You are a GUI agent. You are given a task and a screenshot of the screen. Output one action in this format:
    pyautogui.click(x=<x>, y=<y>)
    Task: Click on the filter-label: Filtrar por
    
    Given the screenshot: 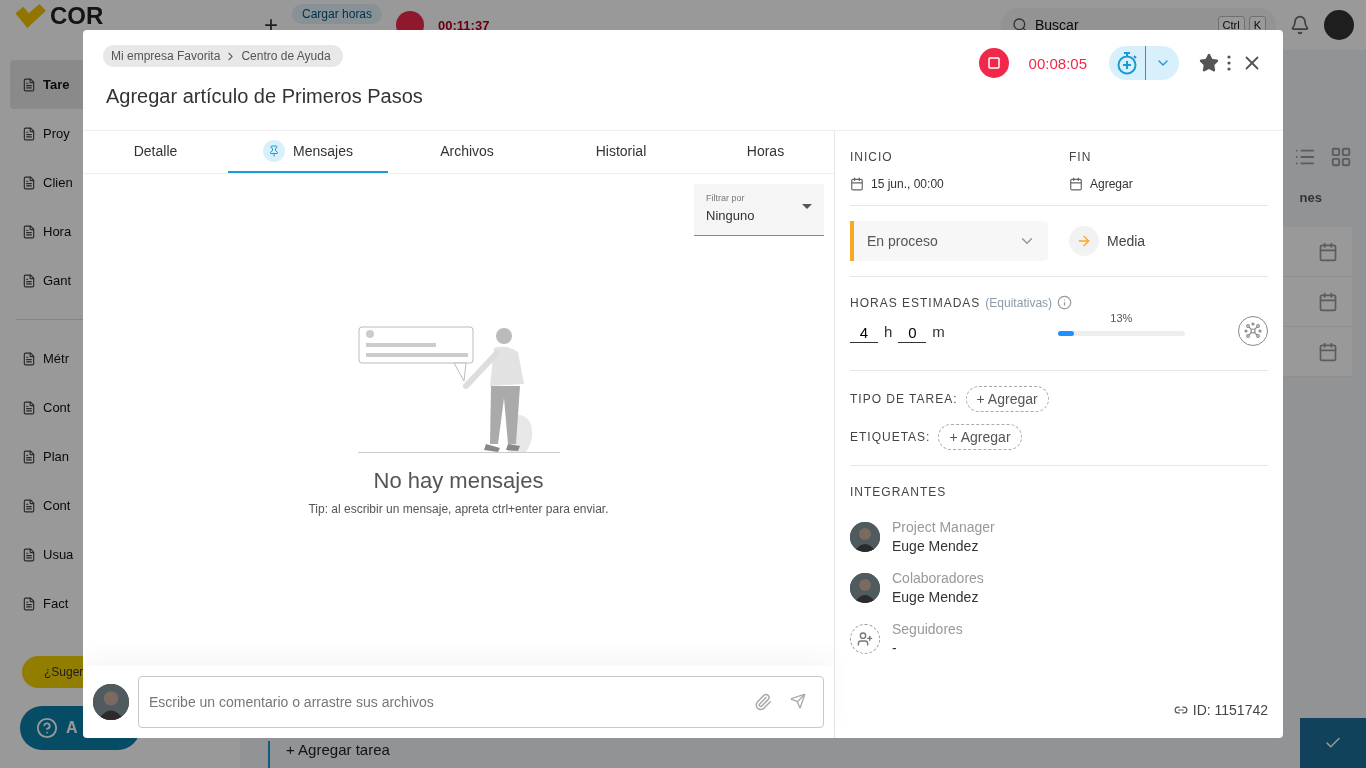 What is the action you would take?
    pyautogui.click(x=726, y=198)
    